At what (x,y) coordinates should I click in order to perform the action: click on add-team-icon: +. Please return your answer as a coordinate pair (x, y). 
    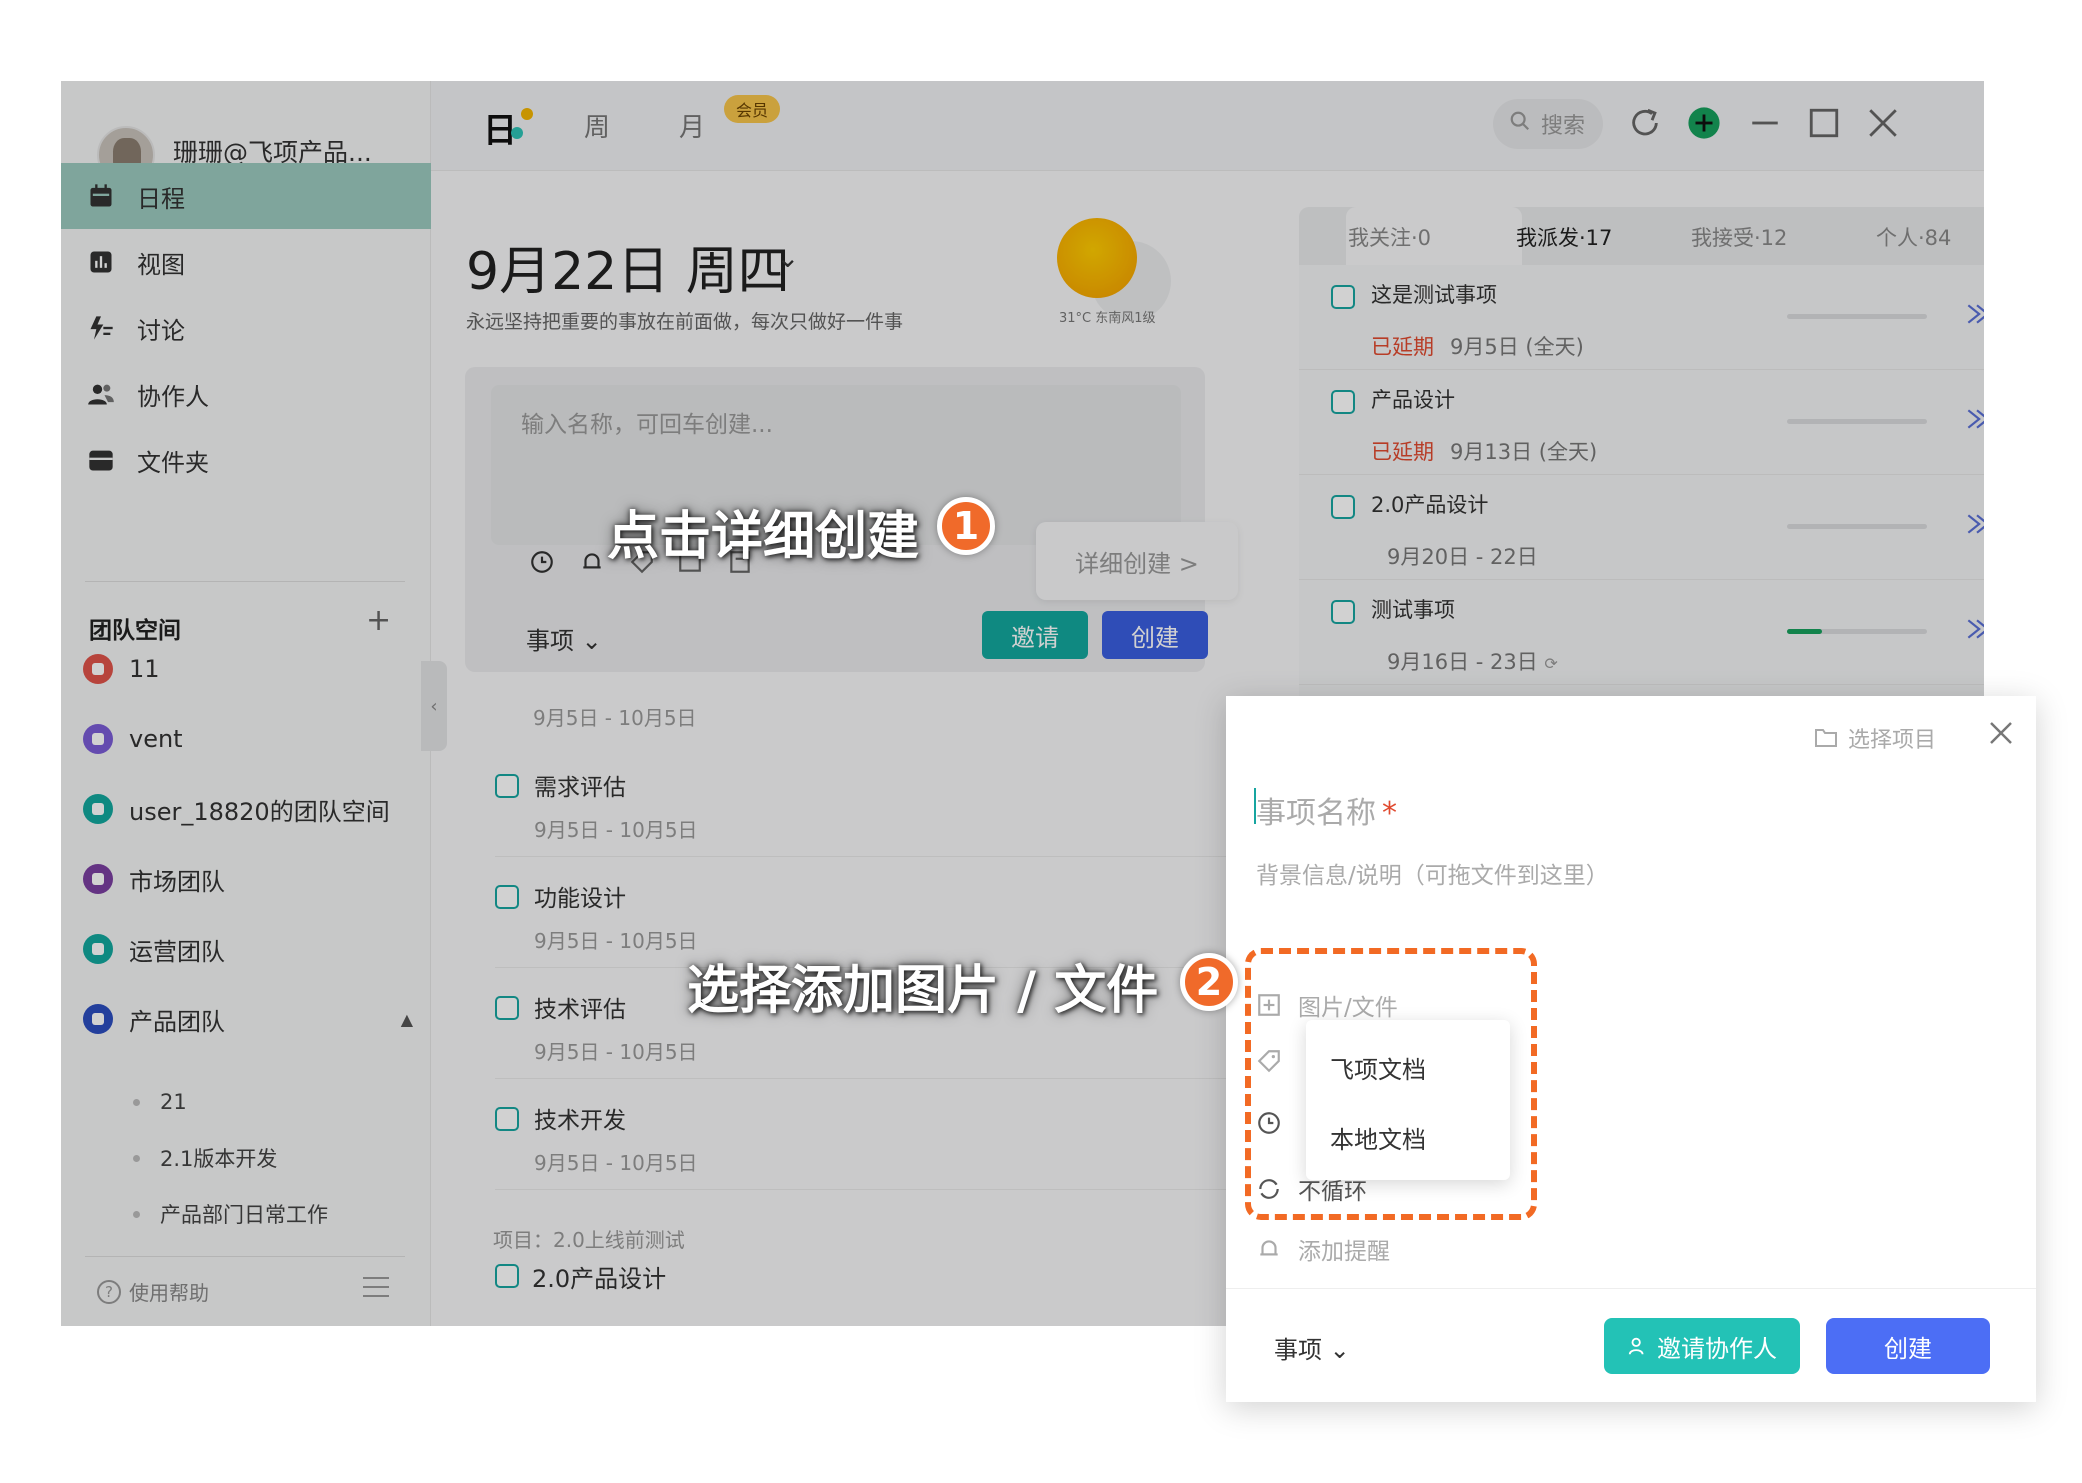
    Looking at the image, I should click on (378, 620).